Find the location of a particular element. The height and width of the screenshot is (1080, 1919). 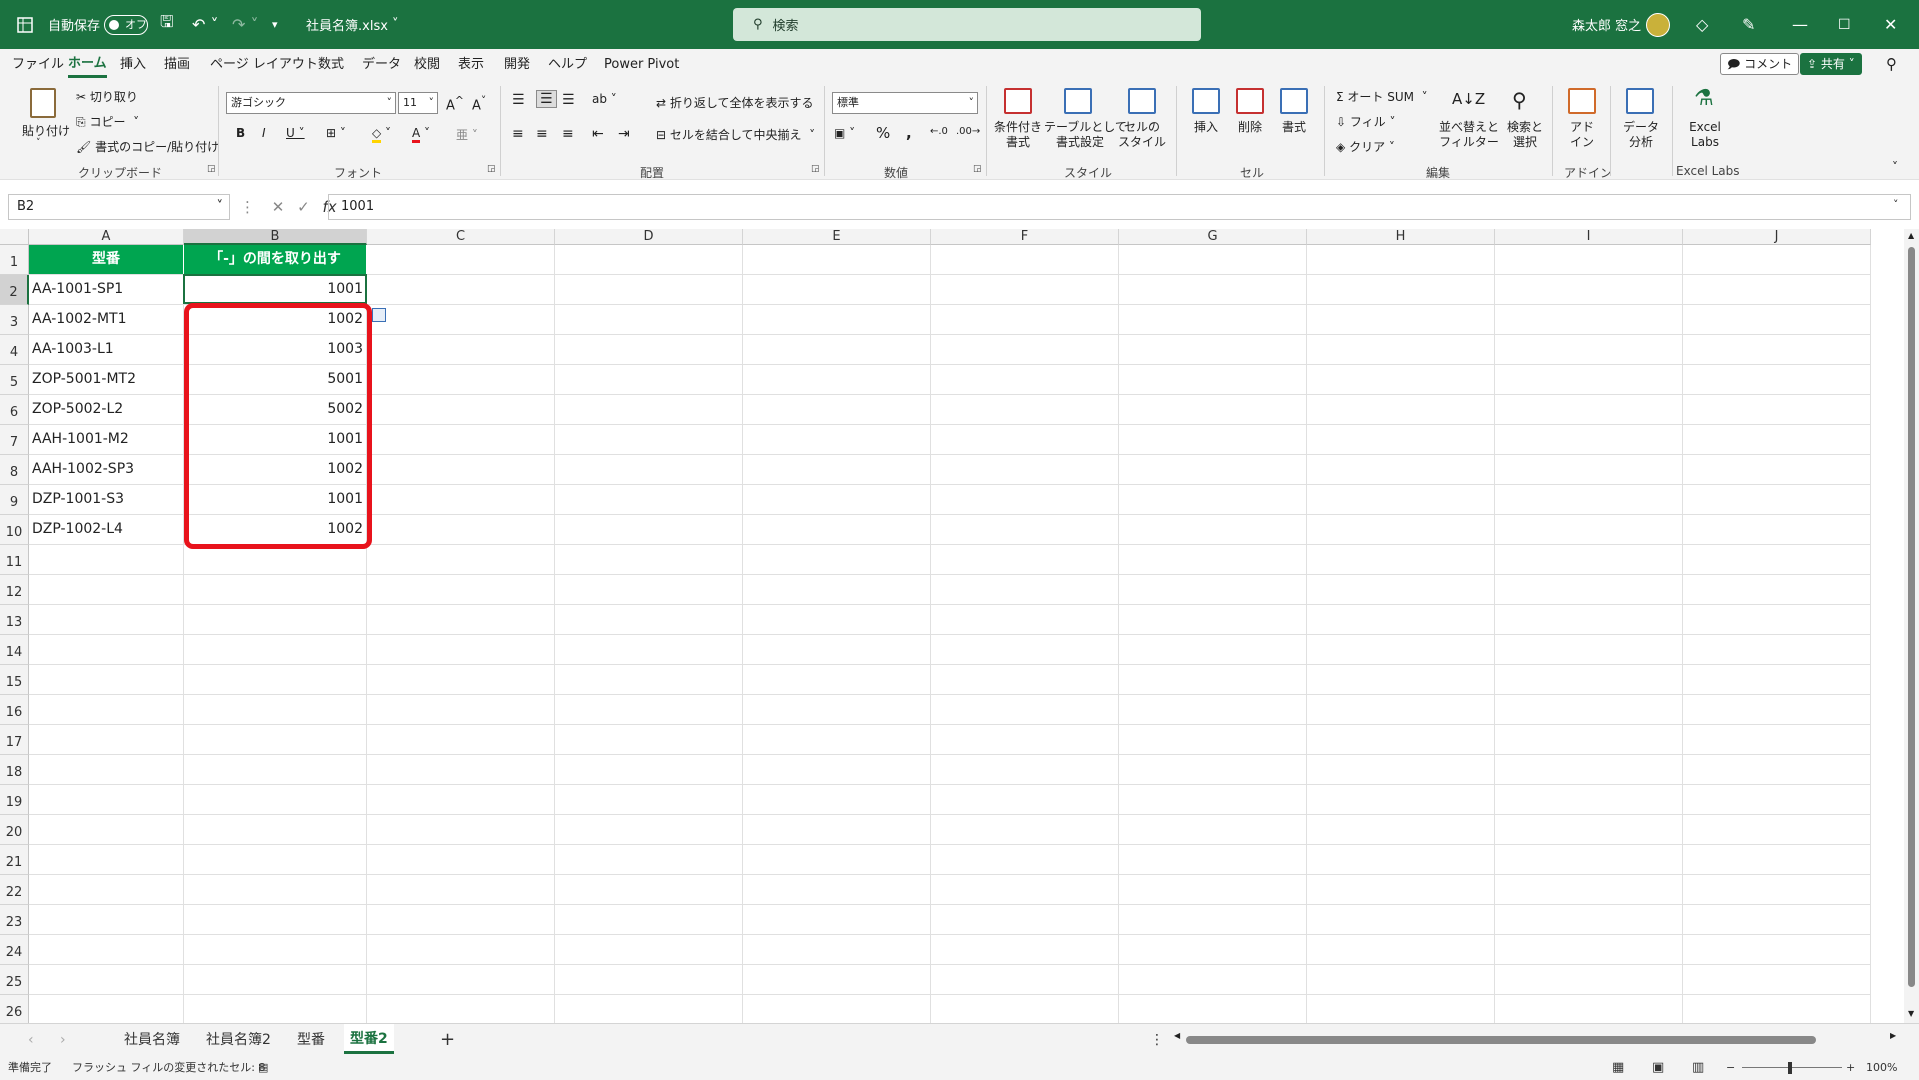

row-header-5: 5 is located at coordinates (14, 380).